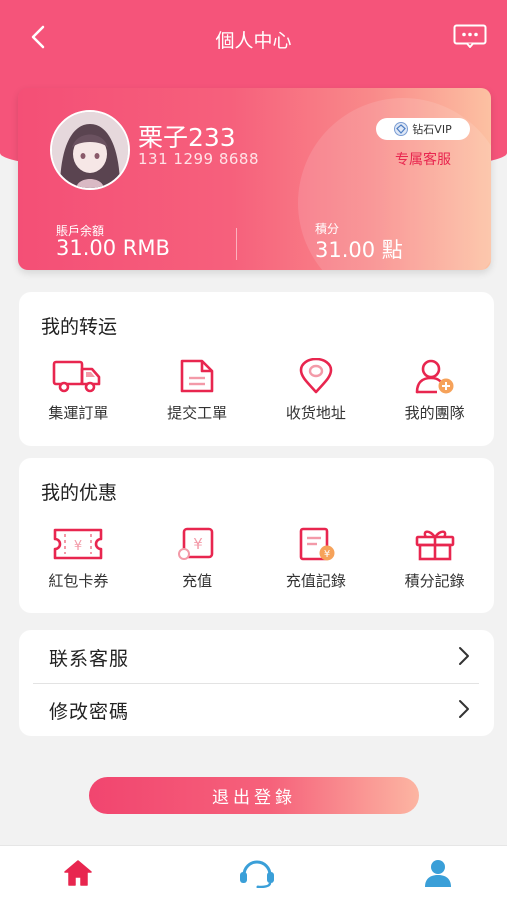 This screenshot has height=901, width=507. Describe the element at coordinates (256, 709) in the screenshot. I see `menu-item-change-password: 修改密碼` at that location.